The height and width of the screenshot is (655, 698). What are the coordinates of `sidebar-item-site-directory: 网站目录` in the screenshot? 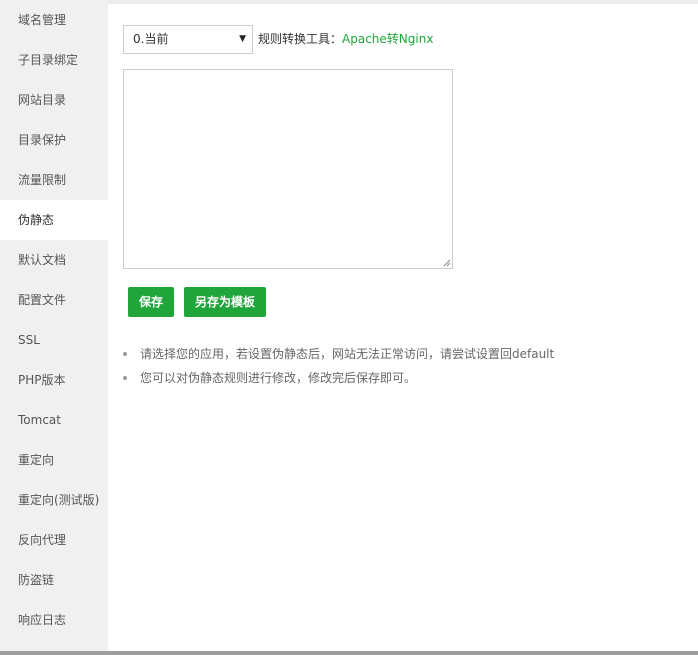 It's located at (54, 100).